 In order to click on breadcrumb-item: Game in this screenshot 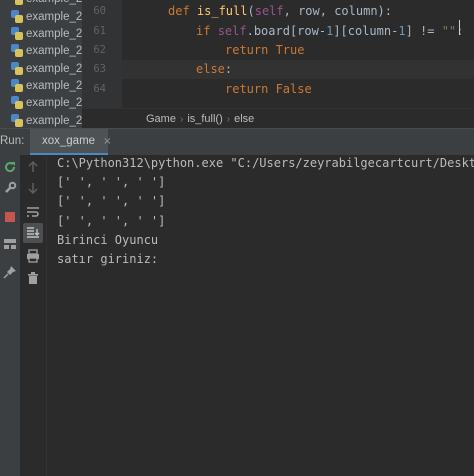, I will do `click(161, 119)`.